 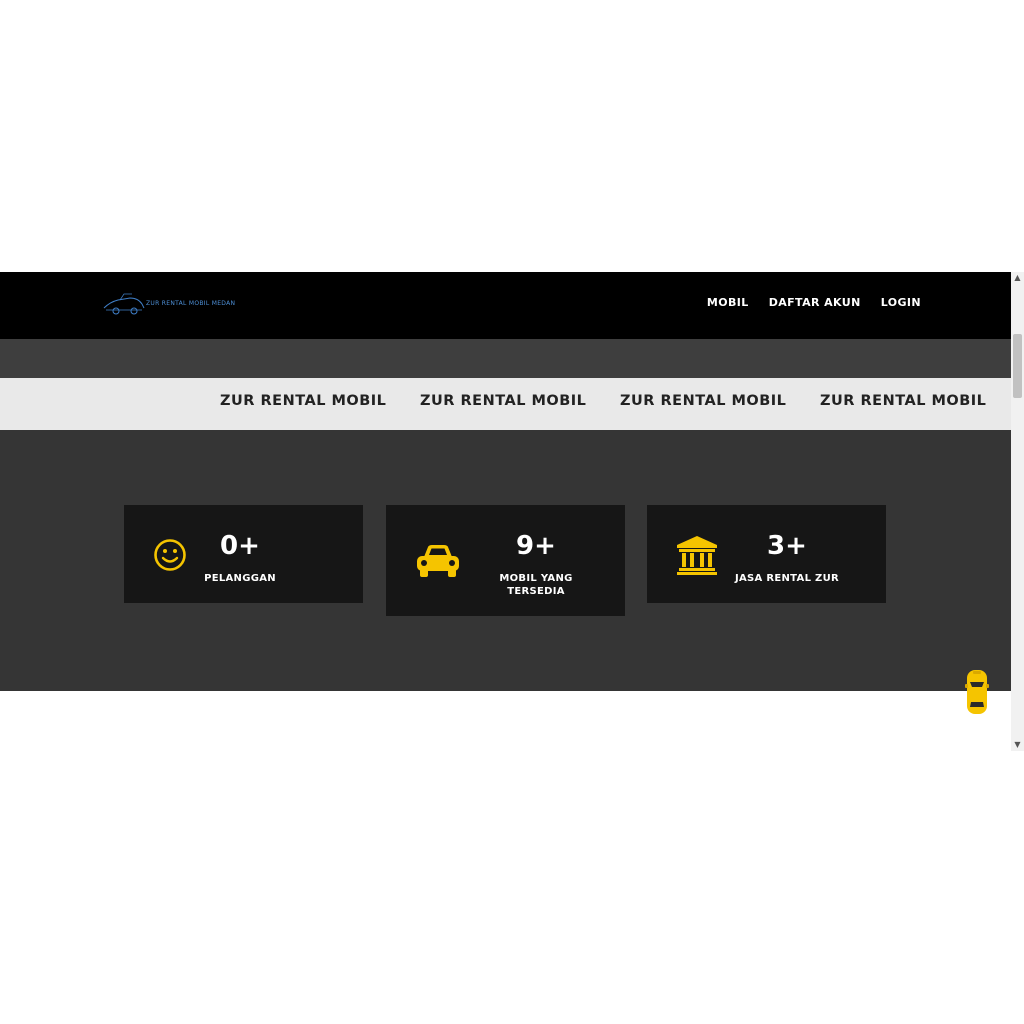 I want to click on stat-number: 0+, so click(x=240, y=546).